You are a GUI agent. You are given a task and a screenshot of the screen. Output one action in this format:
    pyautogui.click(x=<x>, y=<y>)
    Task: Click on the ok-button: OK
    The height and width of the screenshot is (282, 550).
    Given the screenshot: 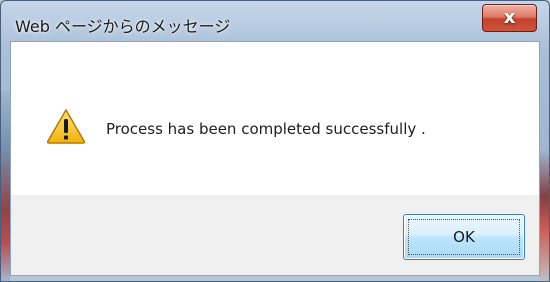 What is the action you would take?
    pyautogui.click(x=464, y=237)
    